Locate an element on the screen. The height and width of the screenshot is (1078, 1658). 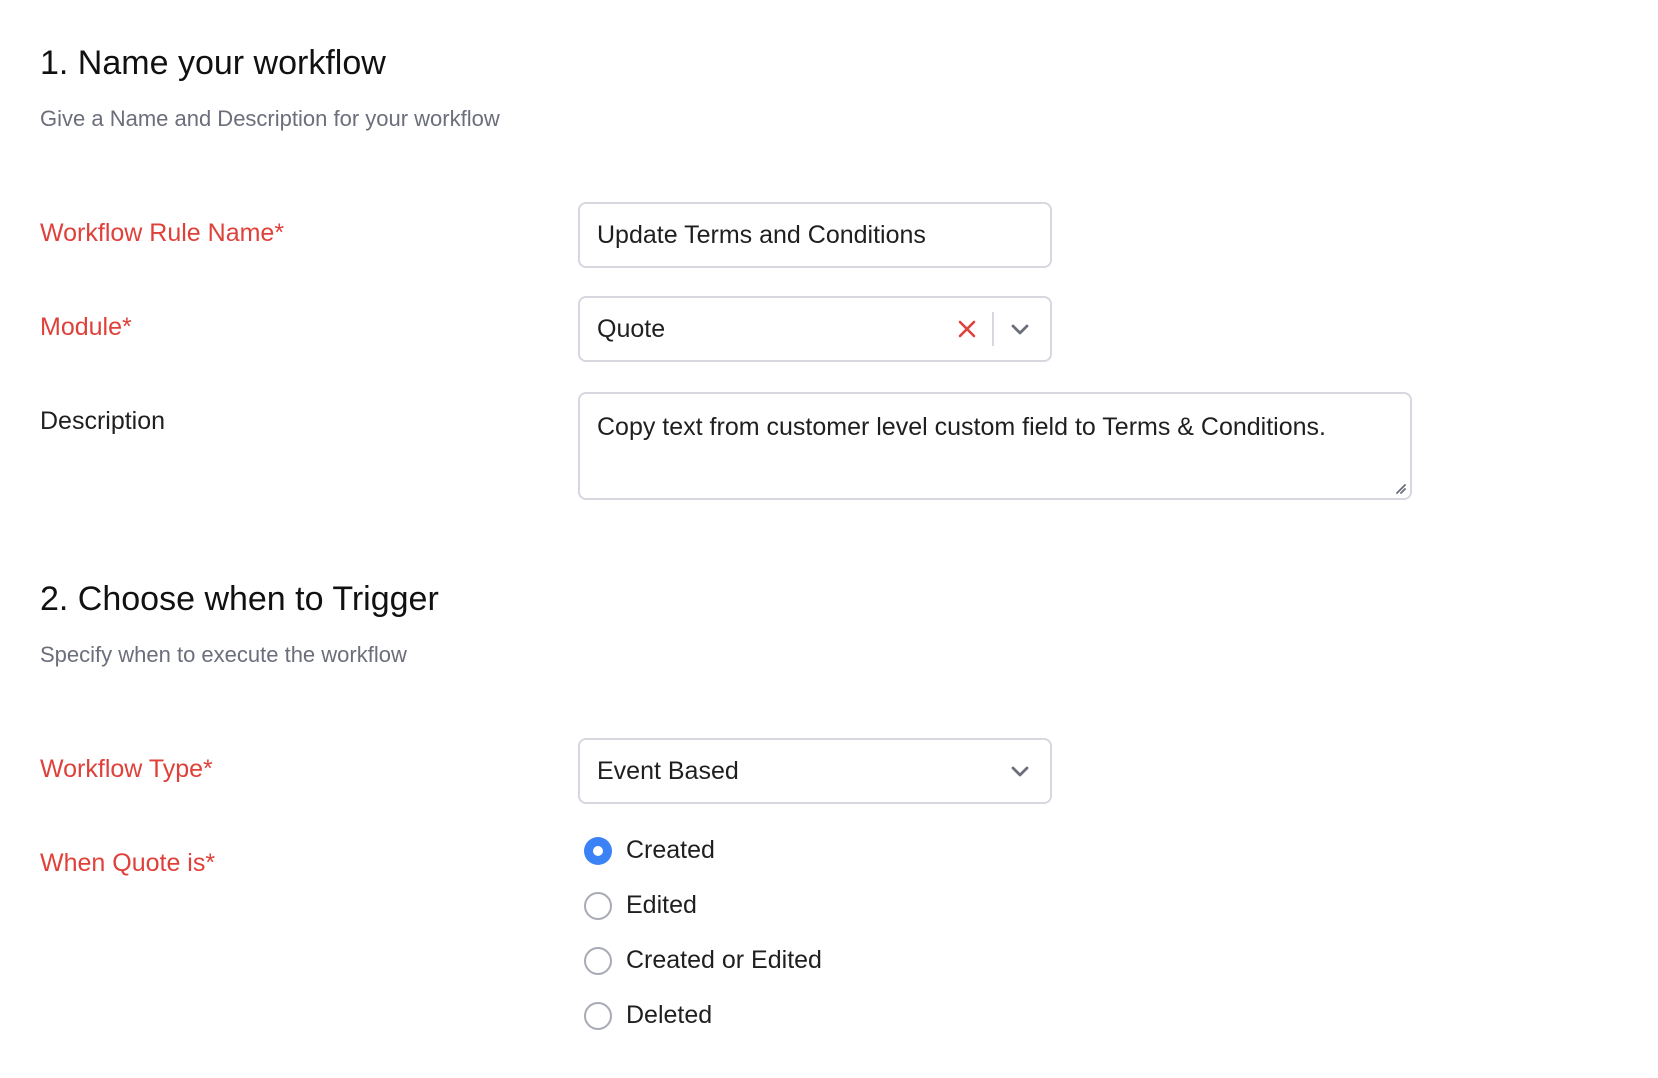
section-title-name-workflow: 1. Name your workflow is located at coordinates (213, 63).